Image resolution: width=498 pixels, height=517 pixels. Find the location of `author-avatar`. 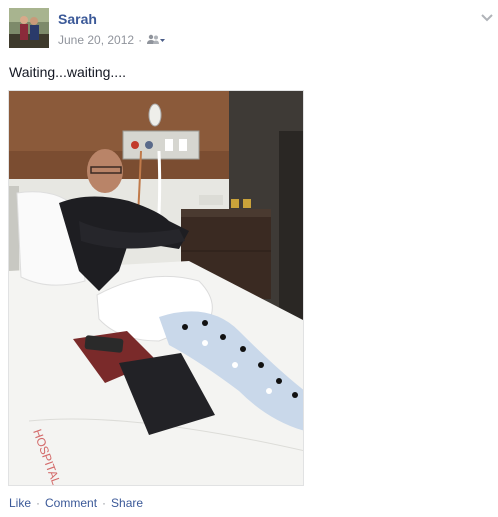

author-avatar is located at coordinates (29, 28).